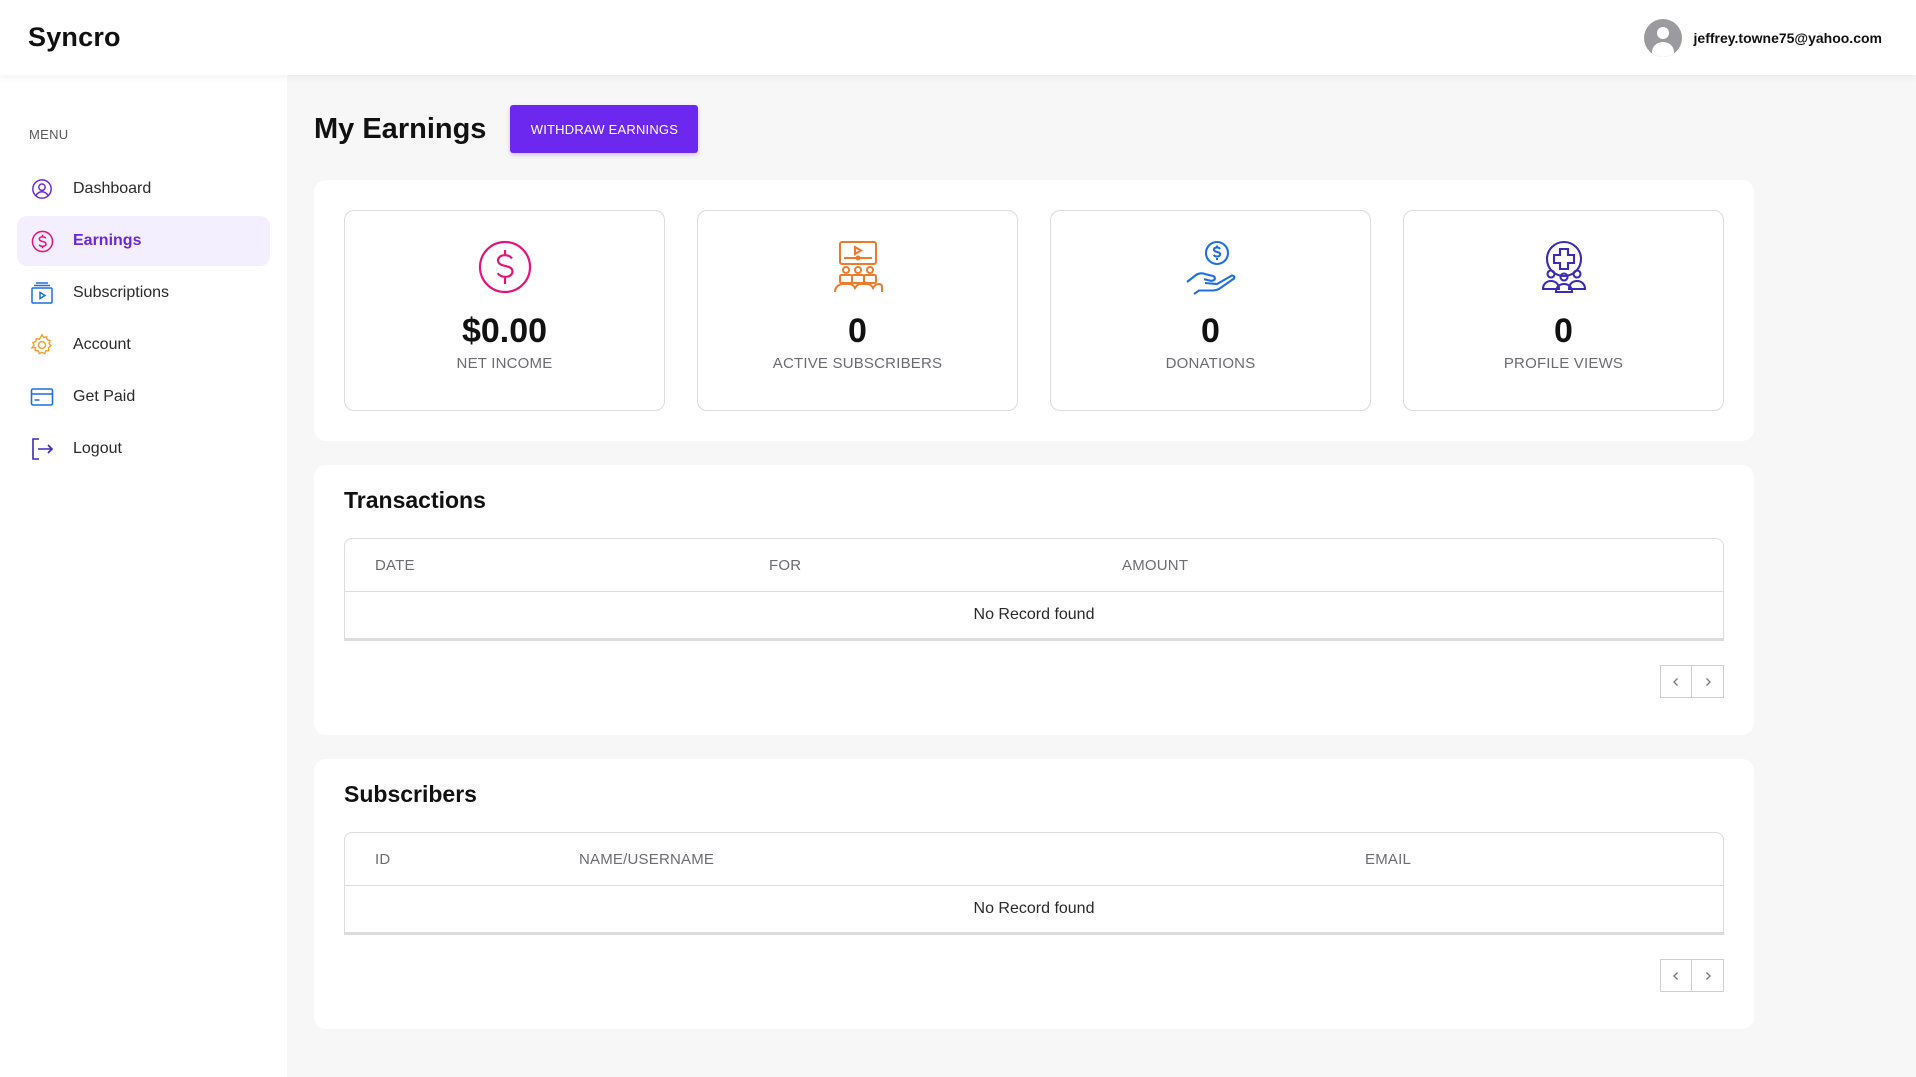 Image resolution: width=1916 pixels, height=1077 pixels. What do you see at coordinates (143, 449) in the screenshot?
I see `sidebar-item-logout: Logout` at bounding box center [143, 449].